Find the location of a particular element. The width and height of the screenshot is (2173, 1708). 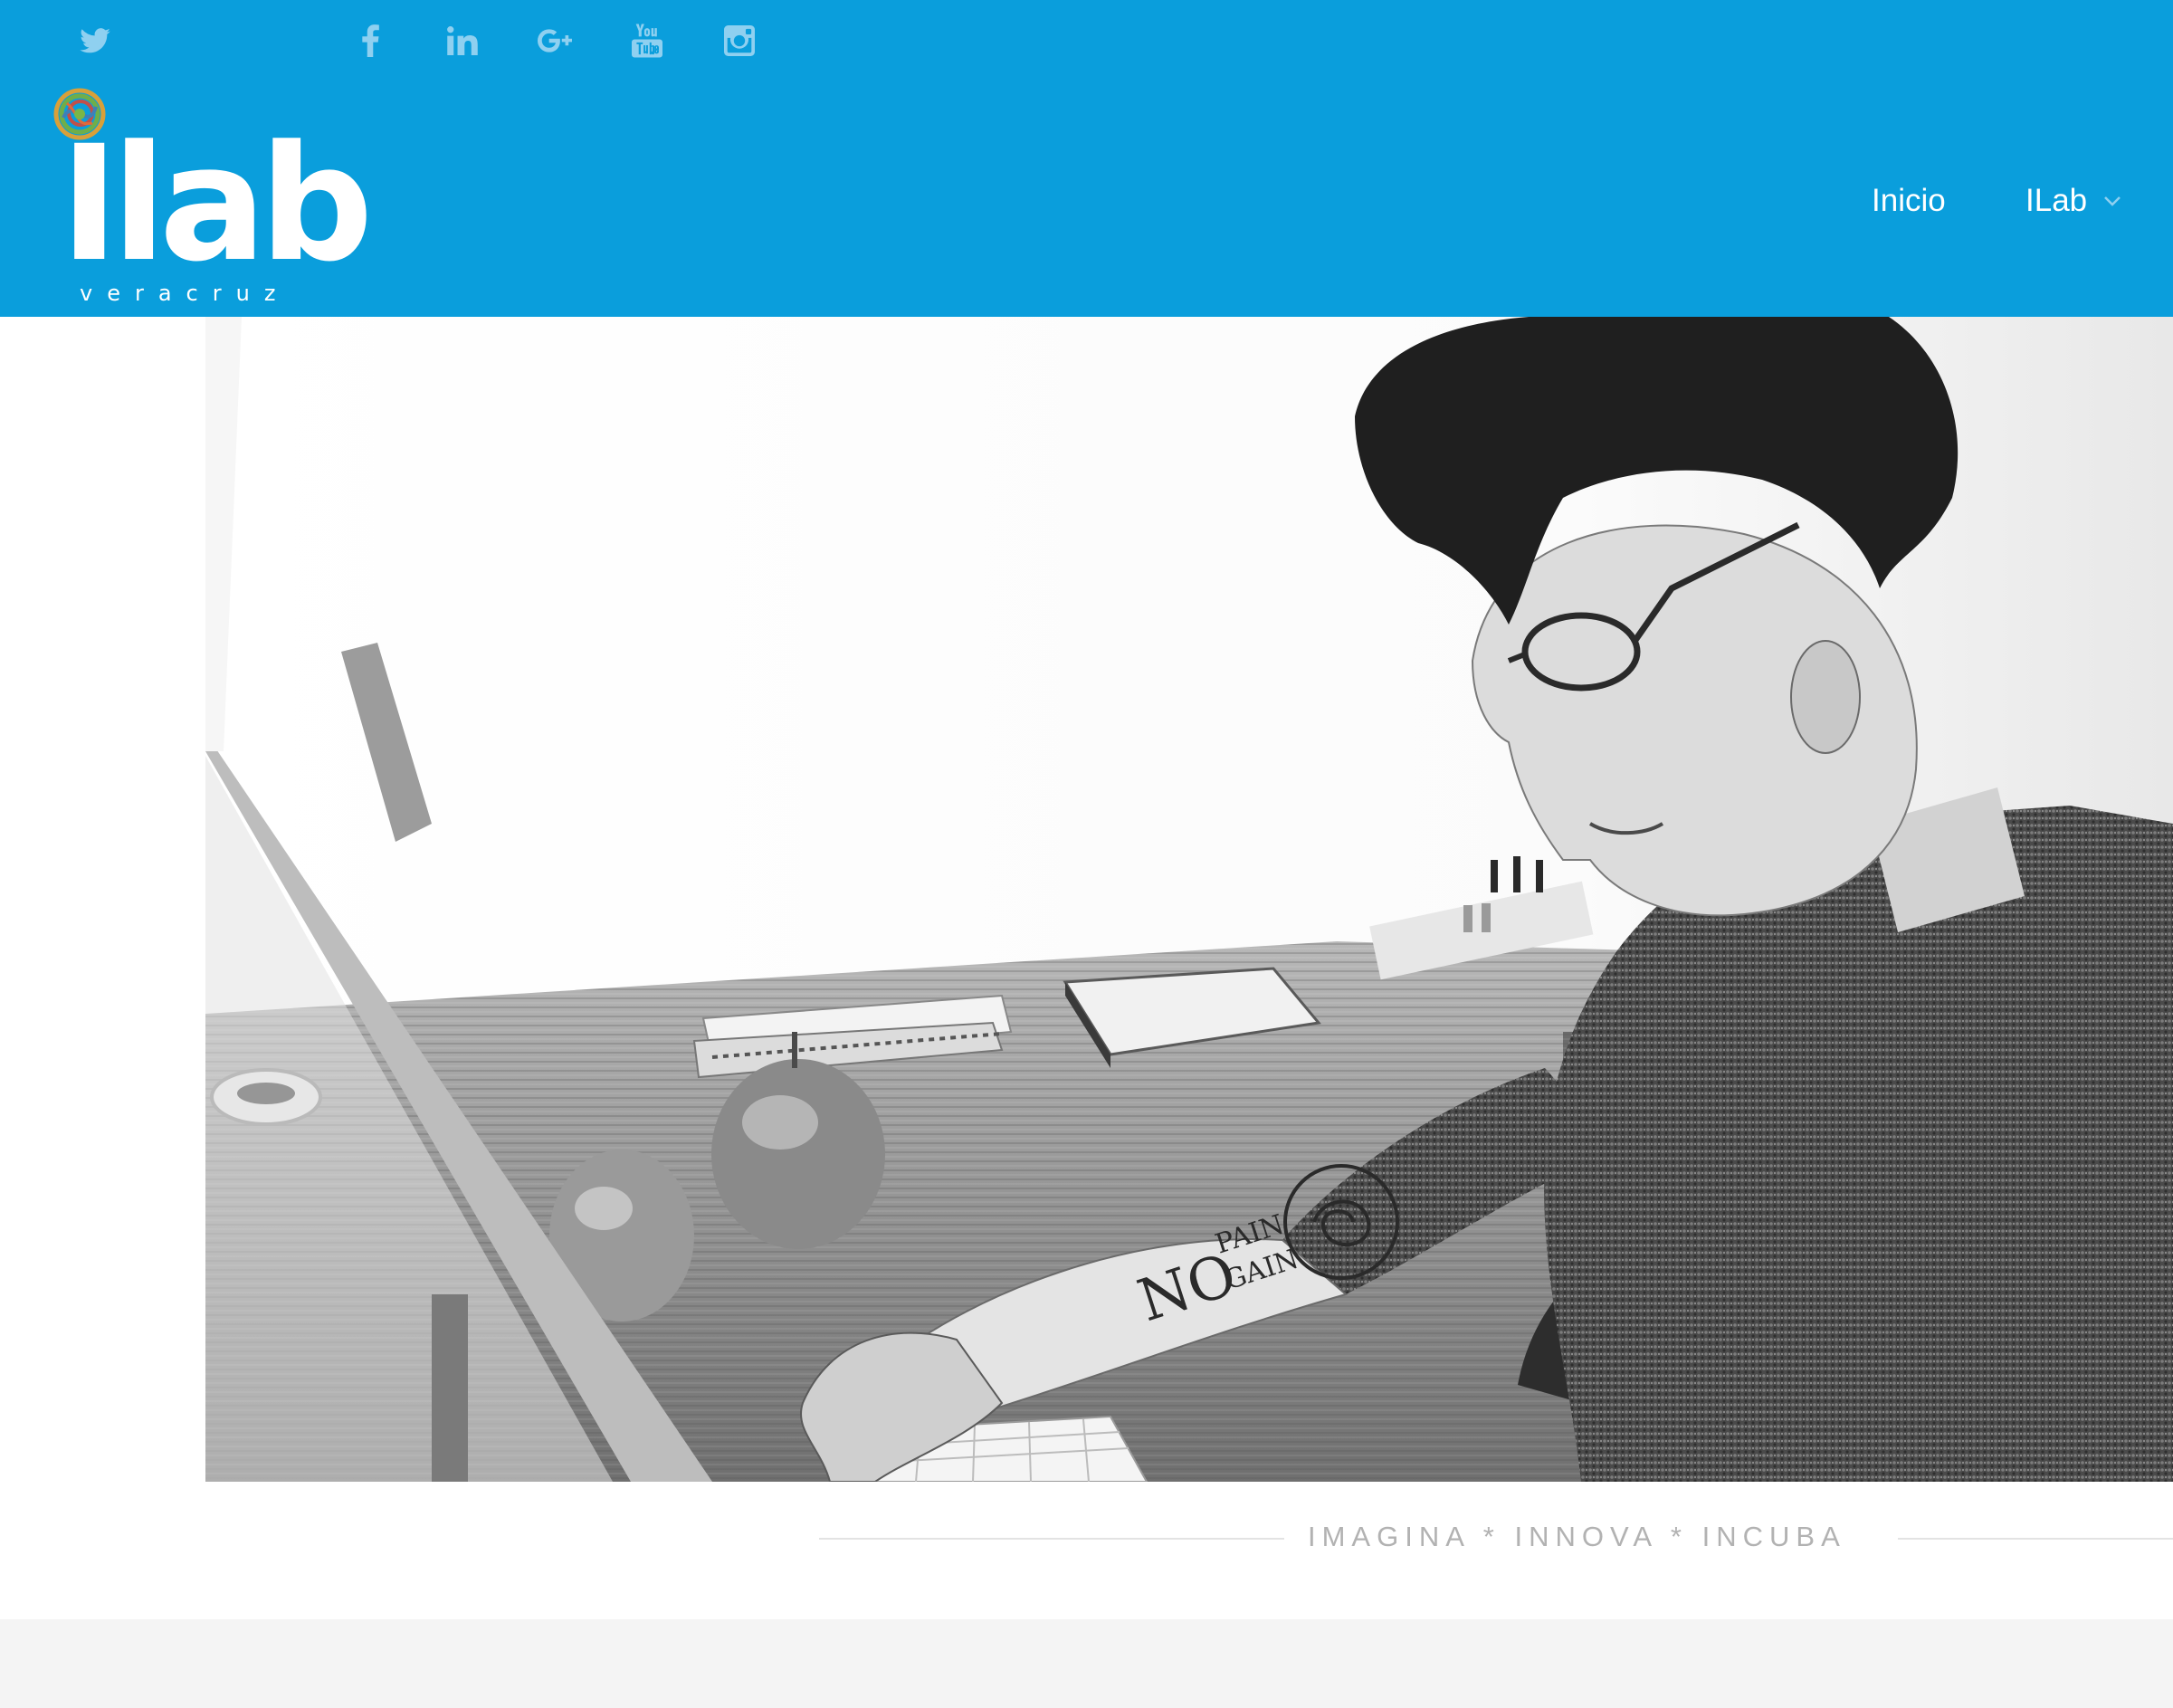

nav-item-label: Inicio is located at coordinates (1909, 201).